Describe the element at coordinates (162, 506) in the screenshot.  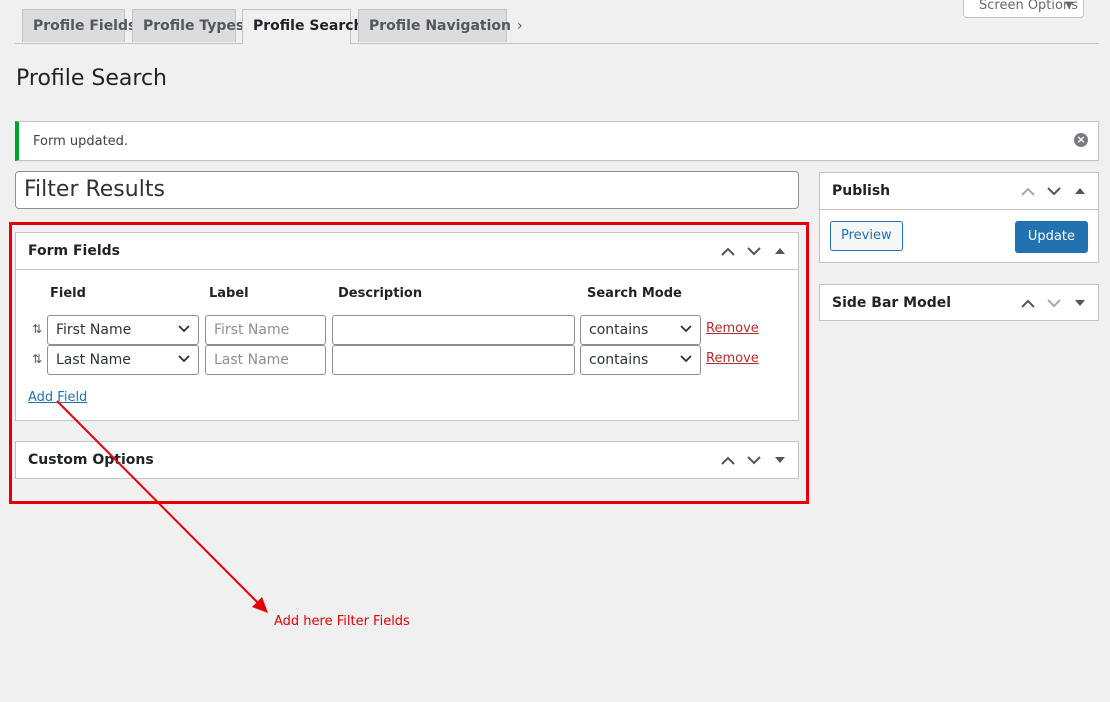
I see `annotation-arrow-icon` at that location.